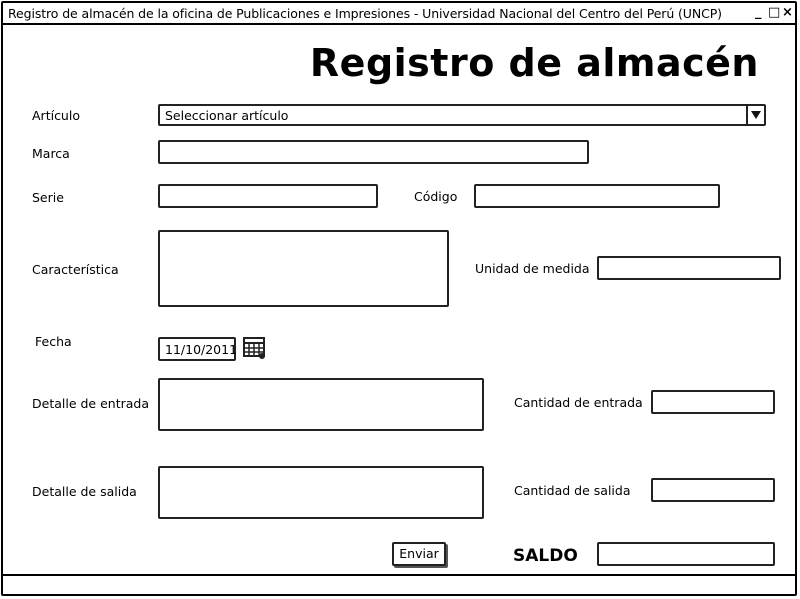  Describe the element at coordinates (84, 491) in the screenshot. I see `detalle-salida-label: Detalle de salida` at that location.